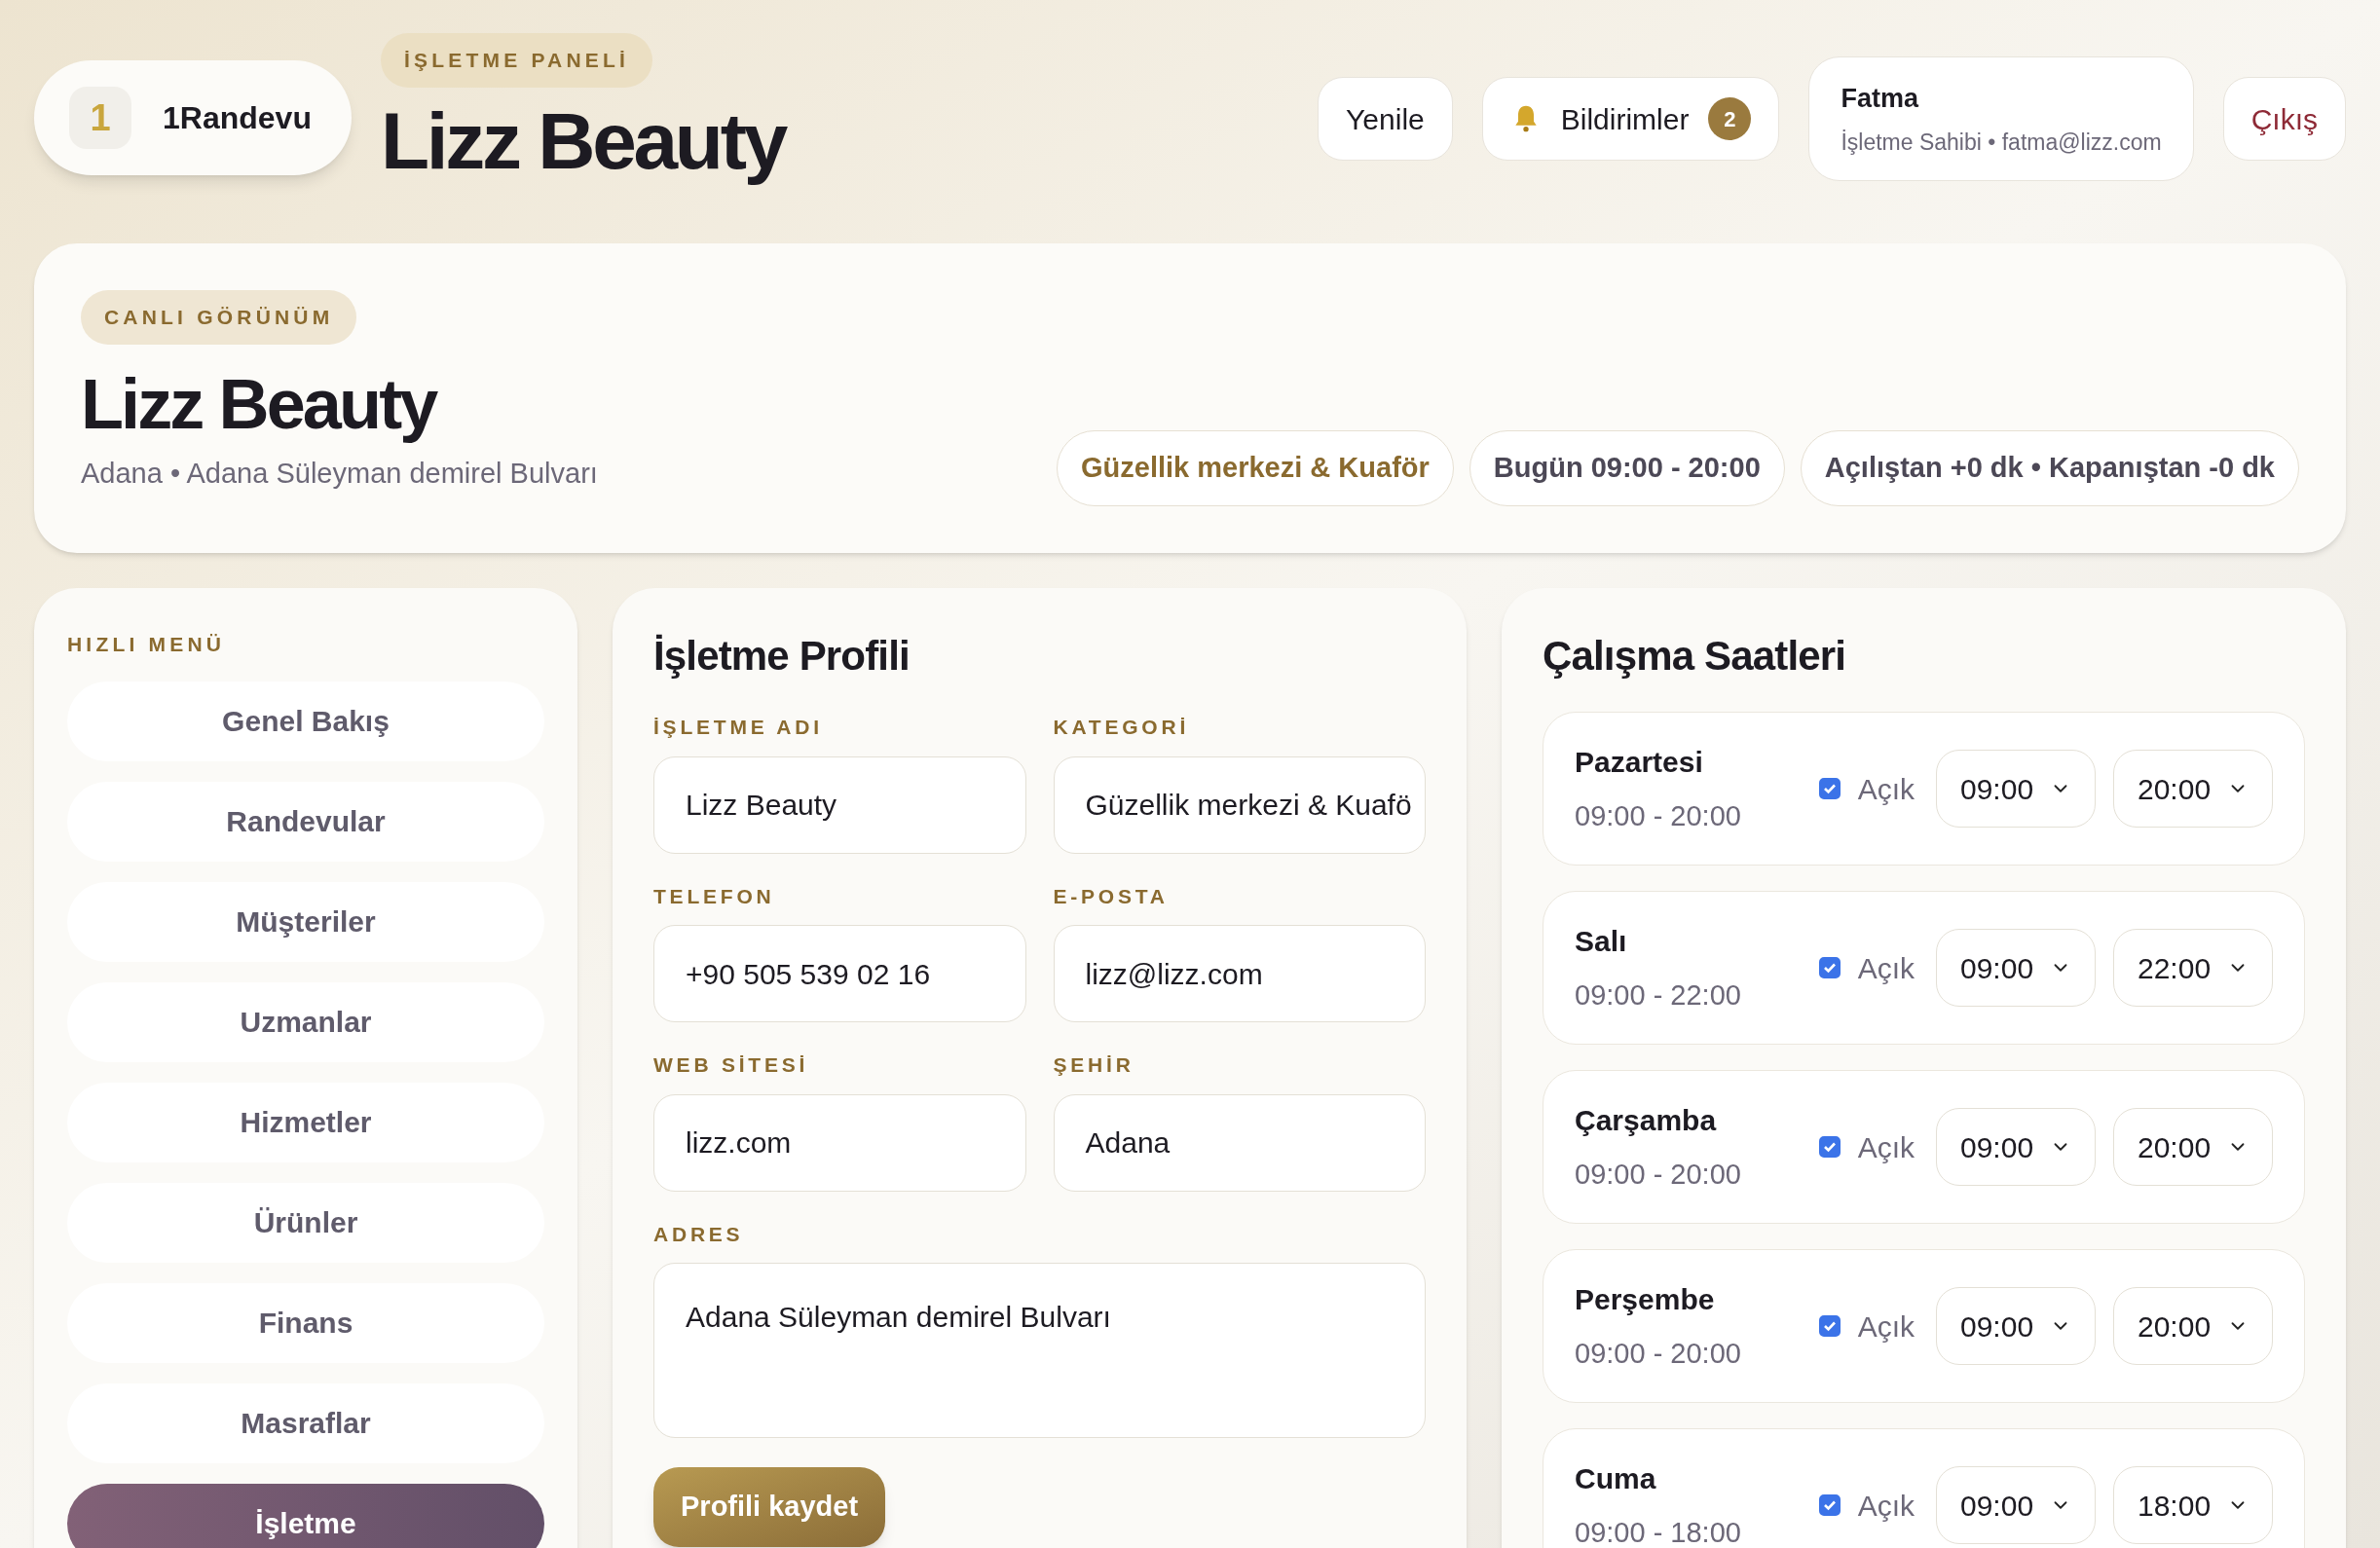 This screenshot has width=2380, height=1548. I want to click on field-label: ADRES, so click(699, 1234).